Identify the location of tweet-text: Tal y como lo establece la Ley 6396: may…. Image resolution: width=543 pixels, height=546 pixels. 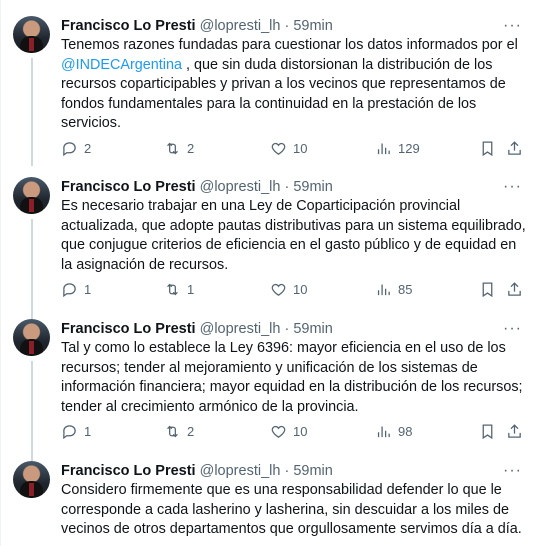
(292, 377).